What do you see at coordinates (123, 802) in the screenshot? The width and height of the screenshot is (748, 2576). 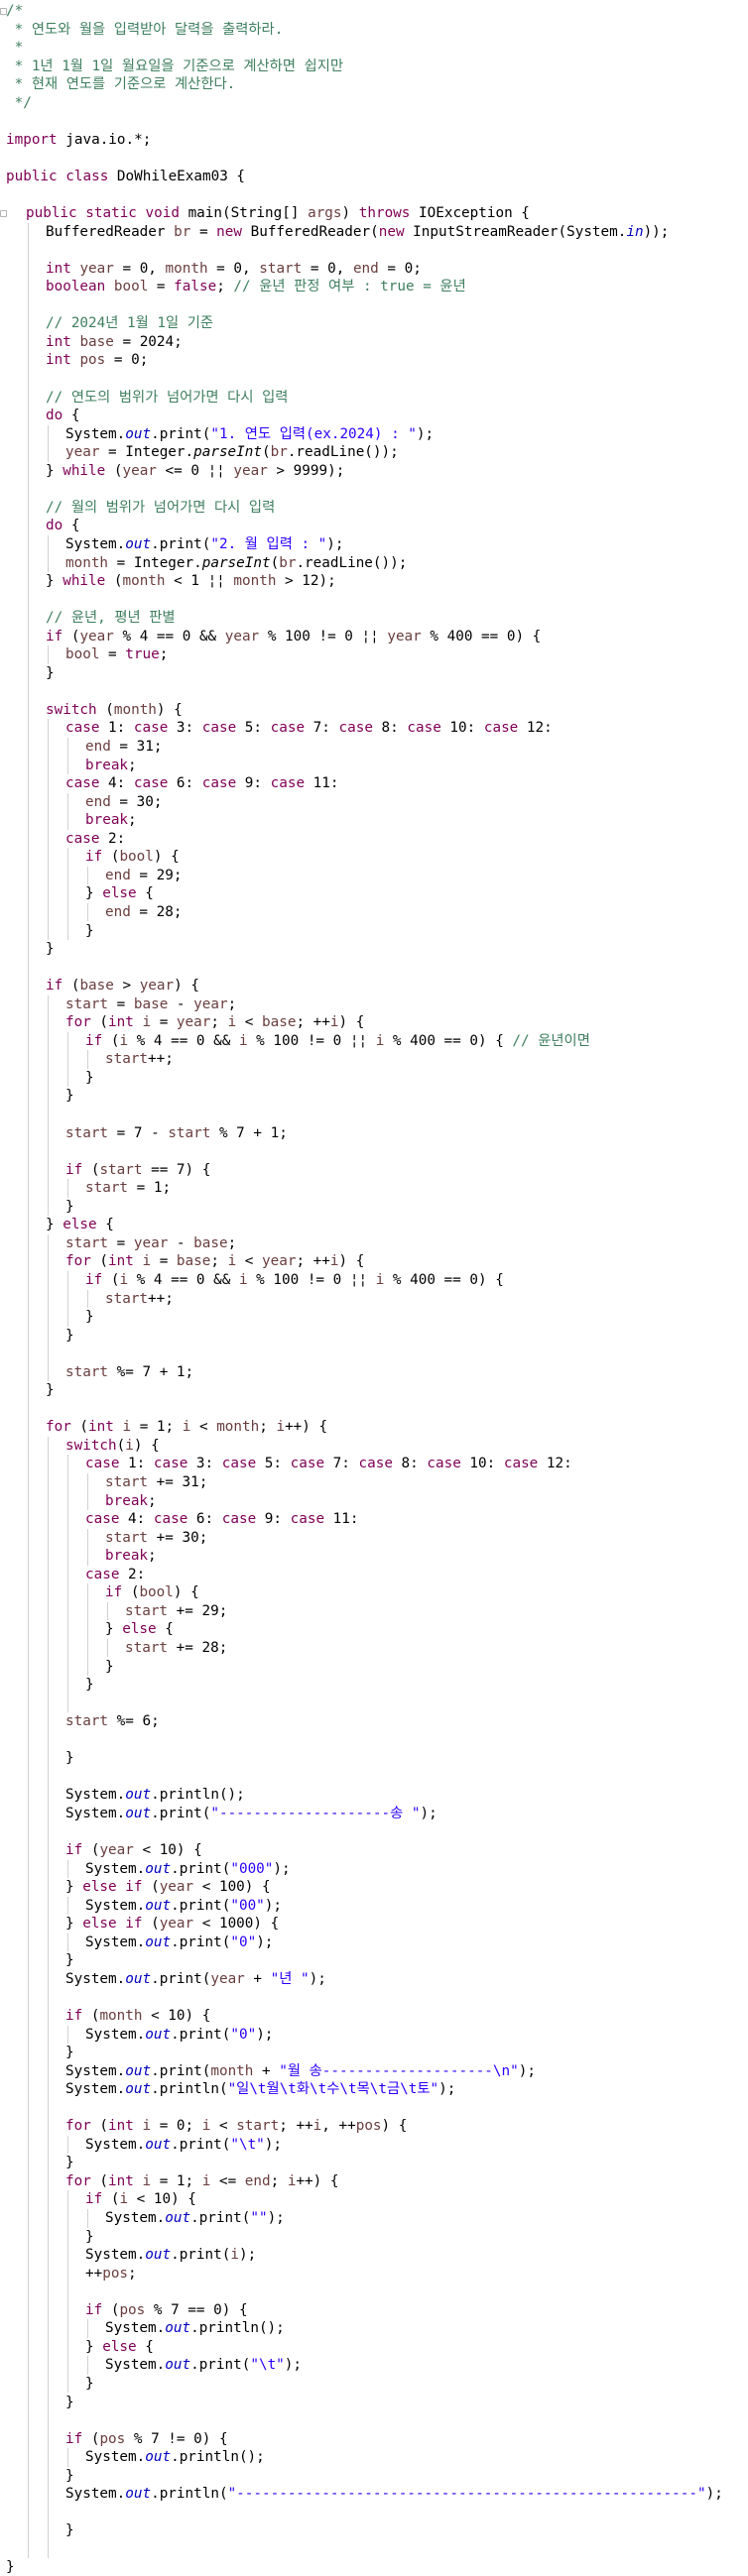 I see `code-line: end = 30;` at bounding box center [123, 802].